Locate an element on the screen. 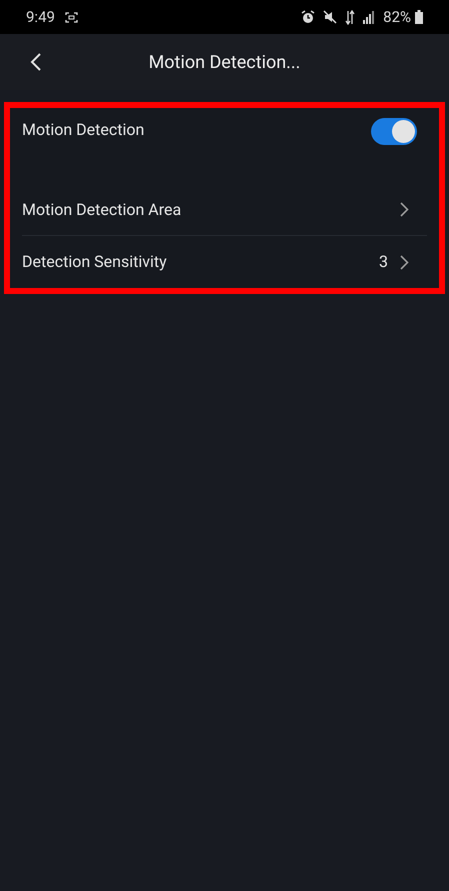 The image size is (449, 891). setting-label: Motion Detection Area is located at coordinates (102, 209).